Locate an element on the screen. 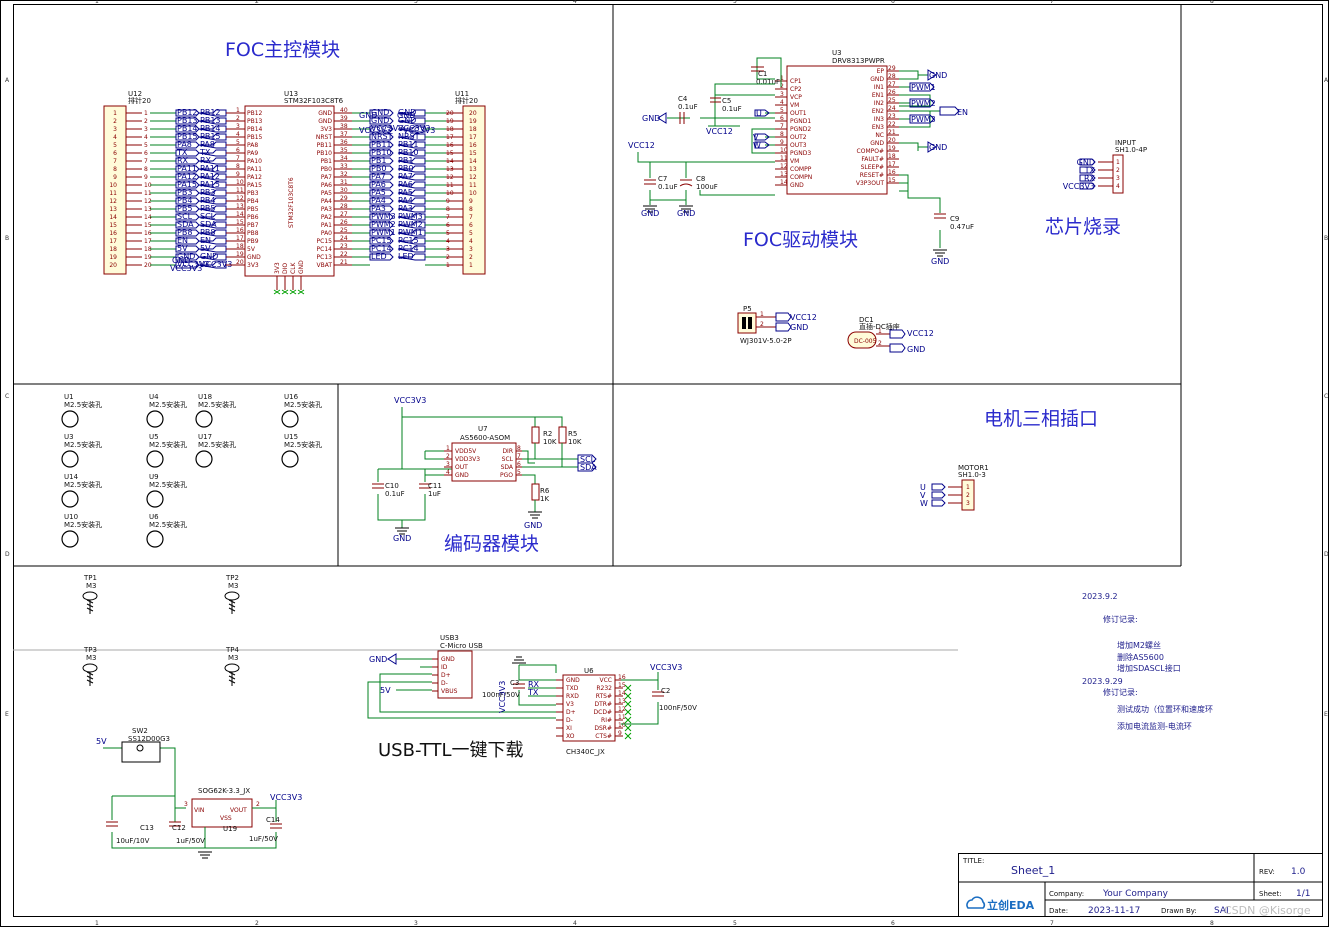 Image resolution: width=1329 pixels, height=927 pixels. u13-right-label: PA6 is located at coordinates (326, 185).